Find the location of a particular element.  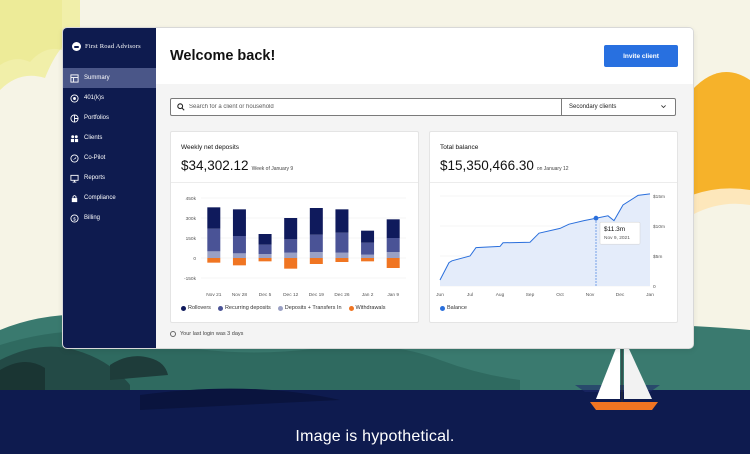

deposits-value: $34,302.12 is located at coordinates (215, 165).